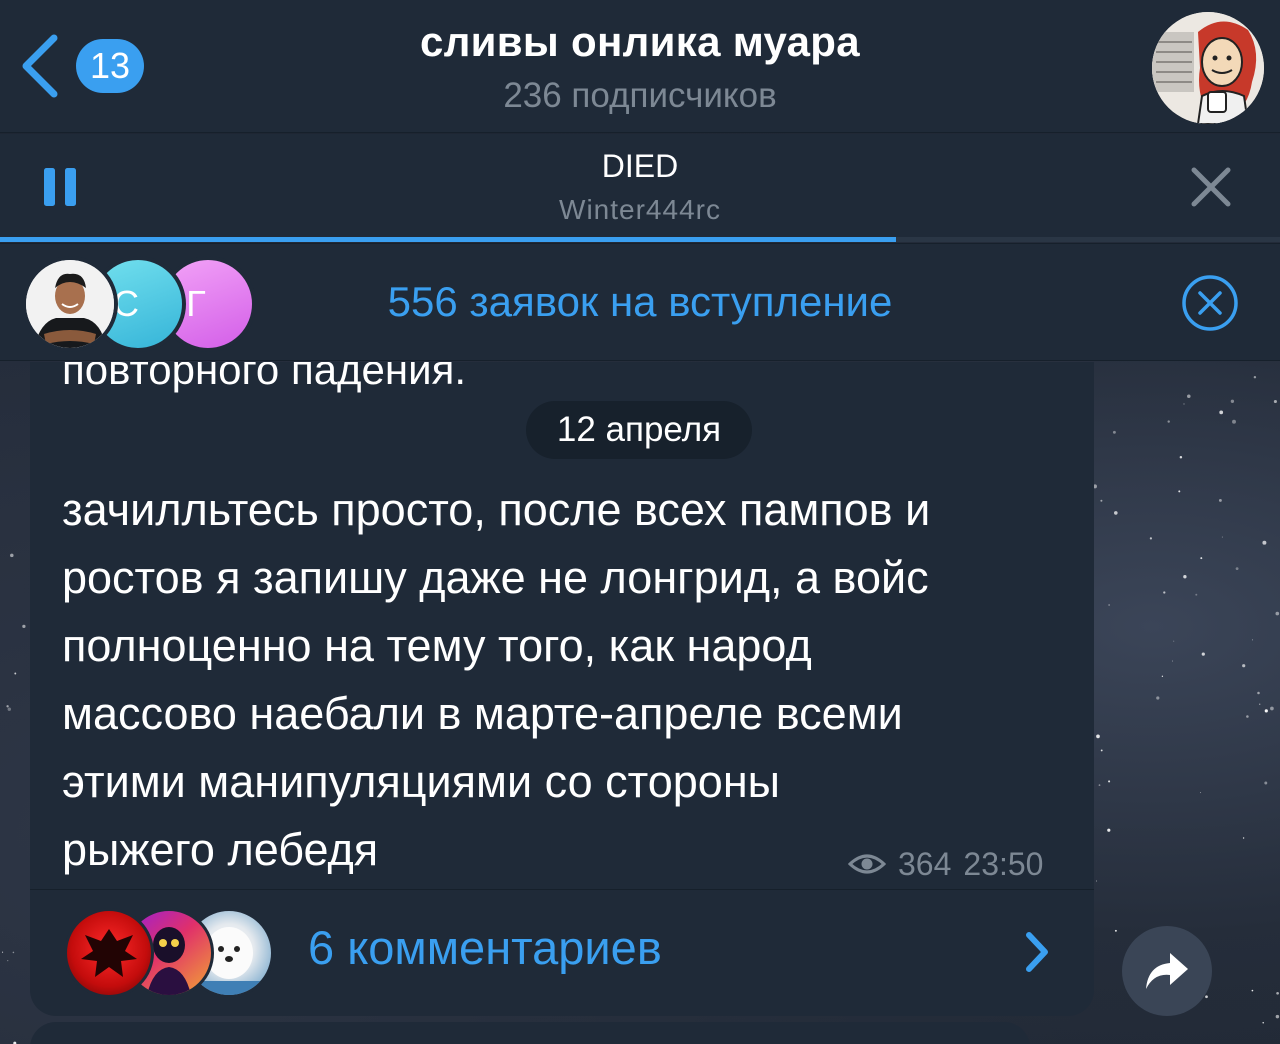 This screenshot has width=1280, height=1044. I want to click on channel-avatar, so click(1208, 68).